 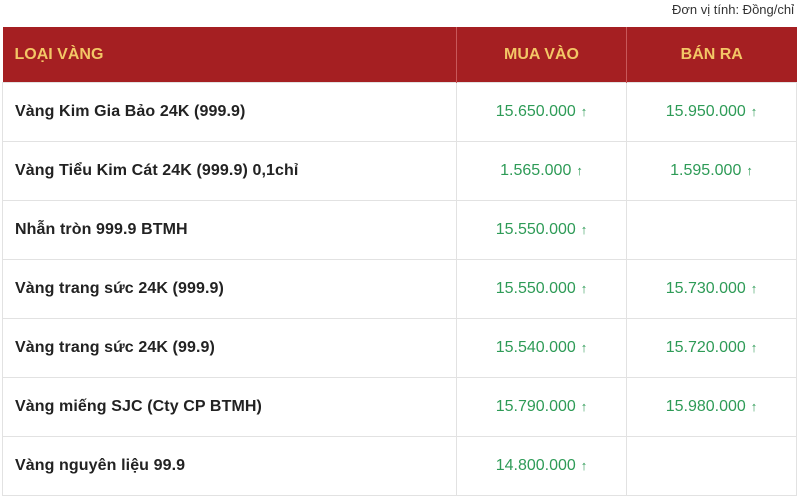 What do you see at coordinates (229, 466) in the screenshot?
I see `gold-type-cell: Vàng nguyên liệu 99.9` at bounding box center [229, 466].